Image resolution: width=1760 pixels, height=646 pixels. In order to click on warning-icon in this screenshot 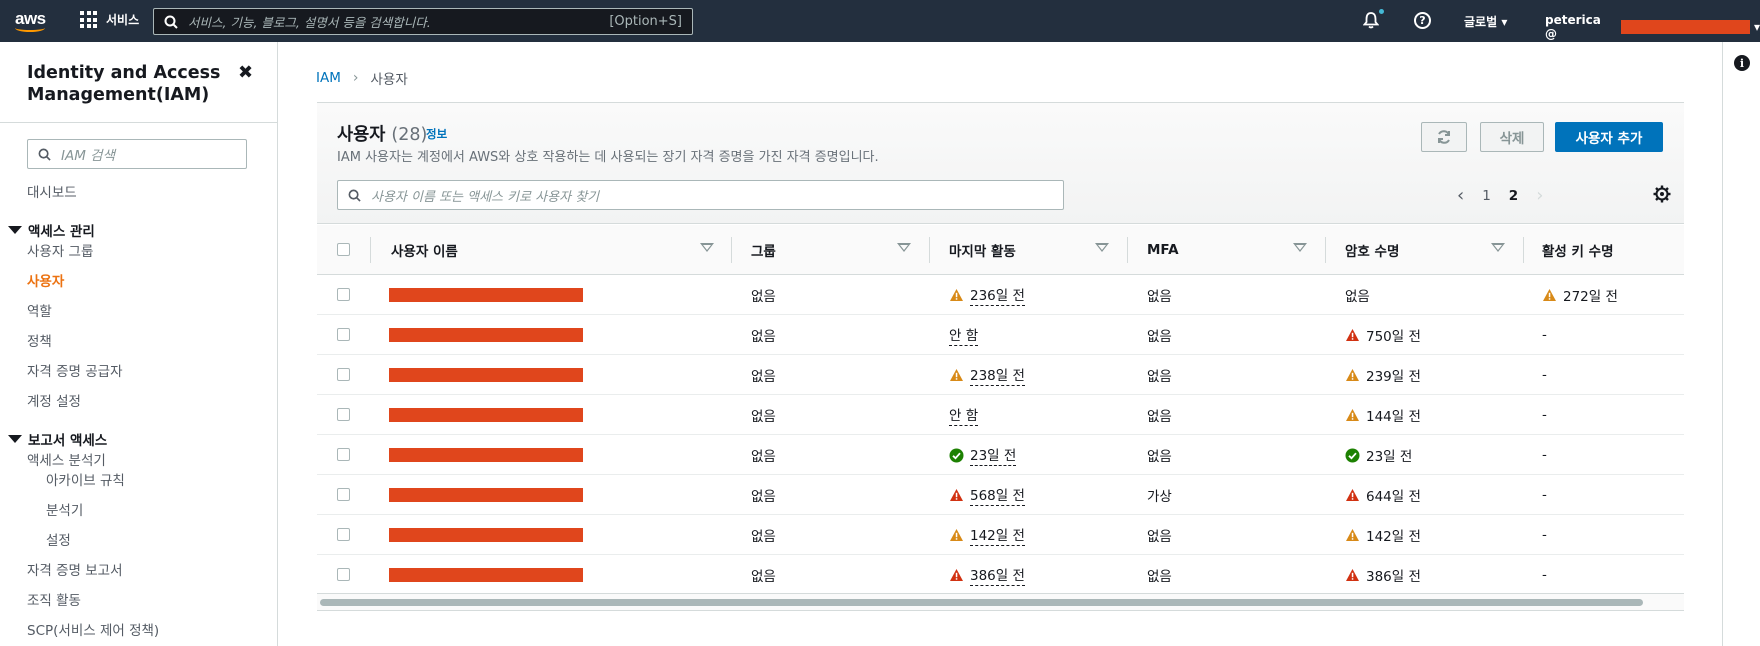, I will do `click(1352, 375)`.